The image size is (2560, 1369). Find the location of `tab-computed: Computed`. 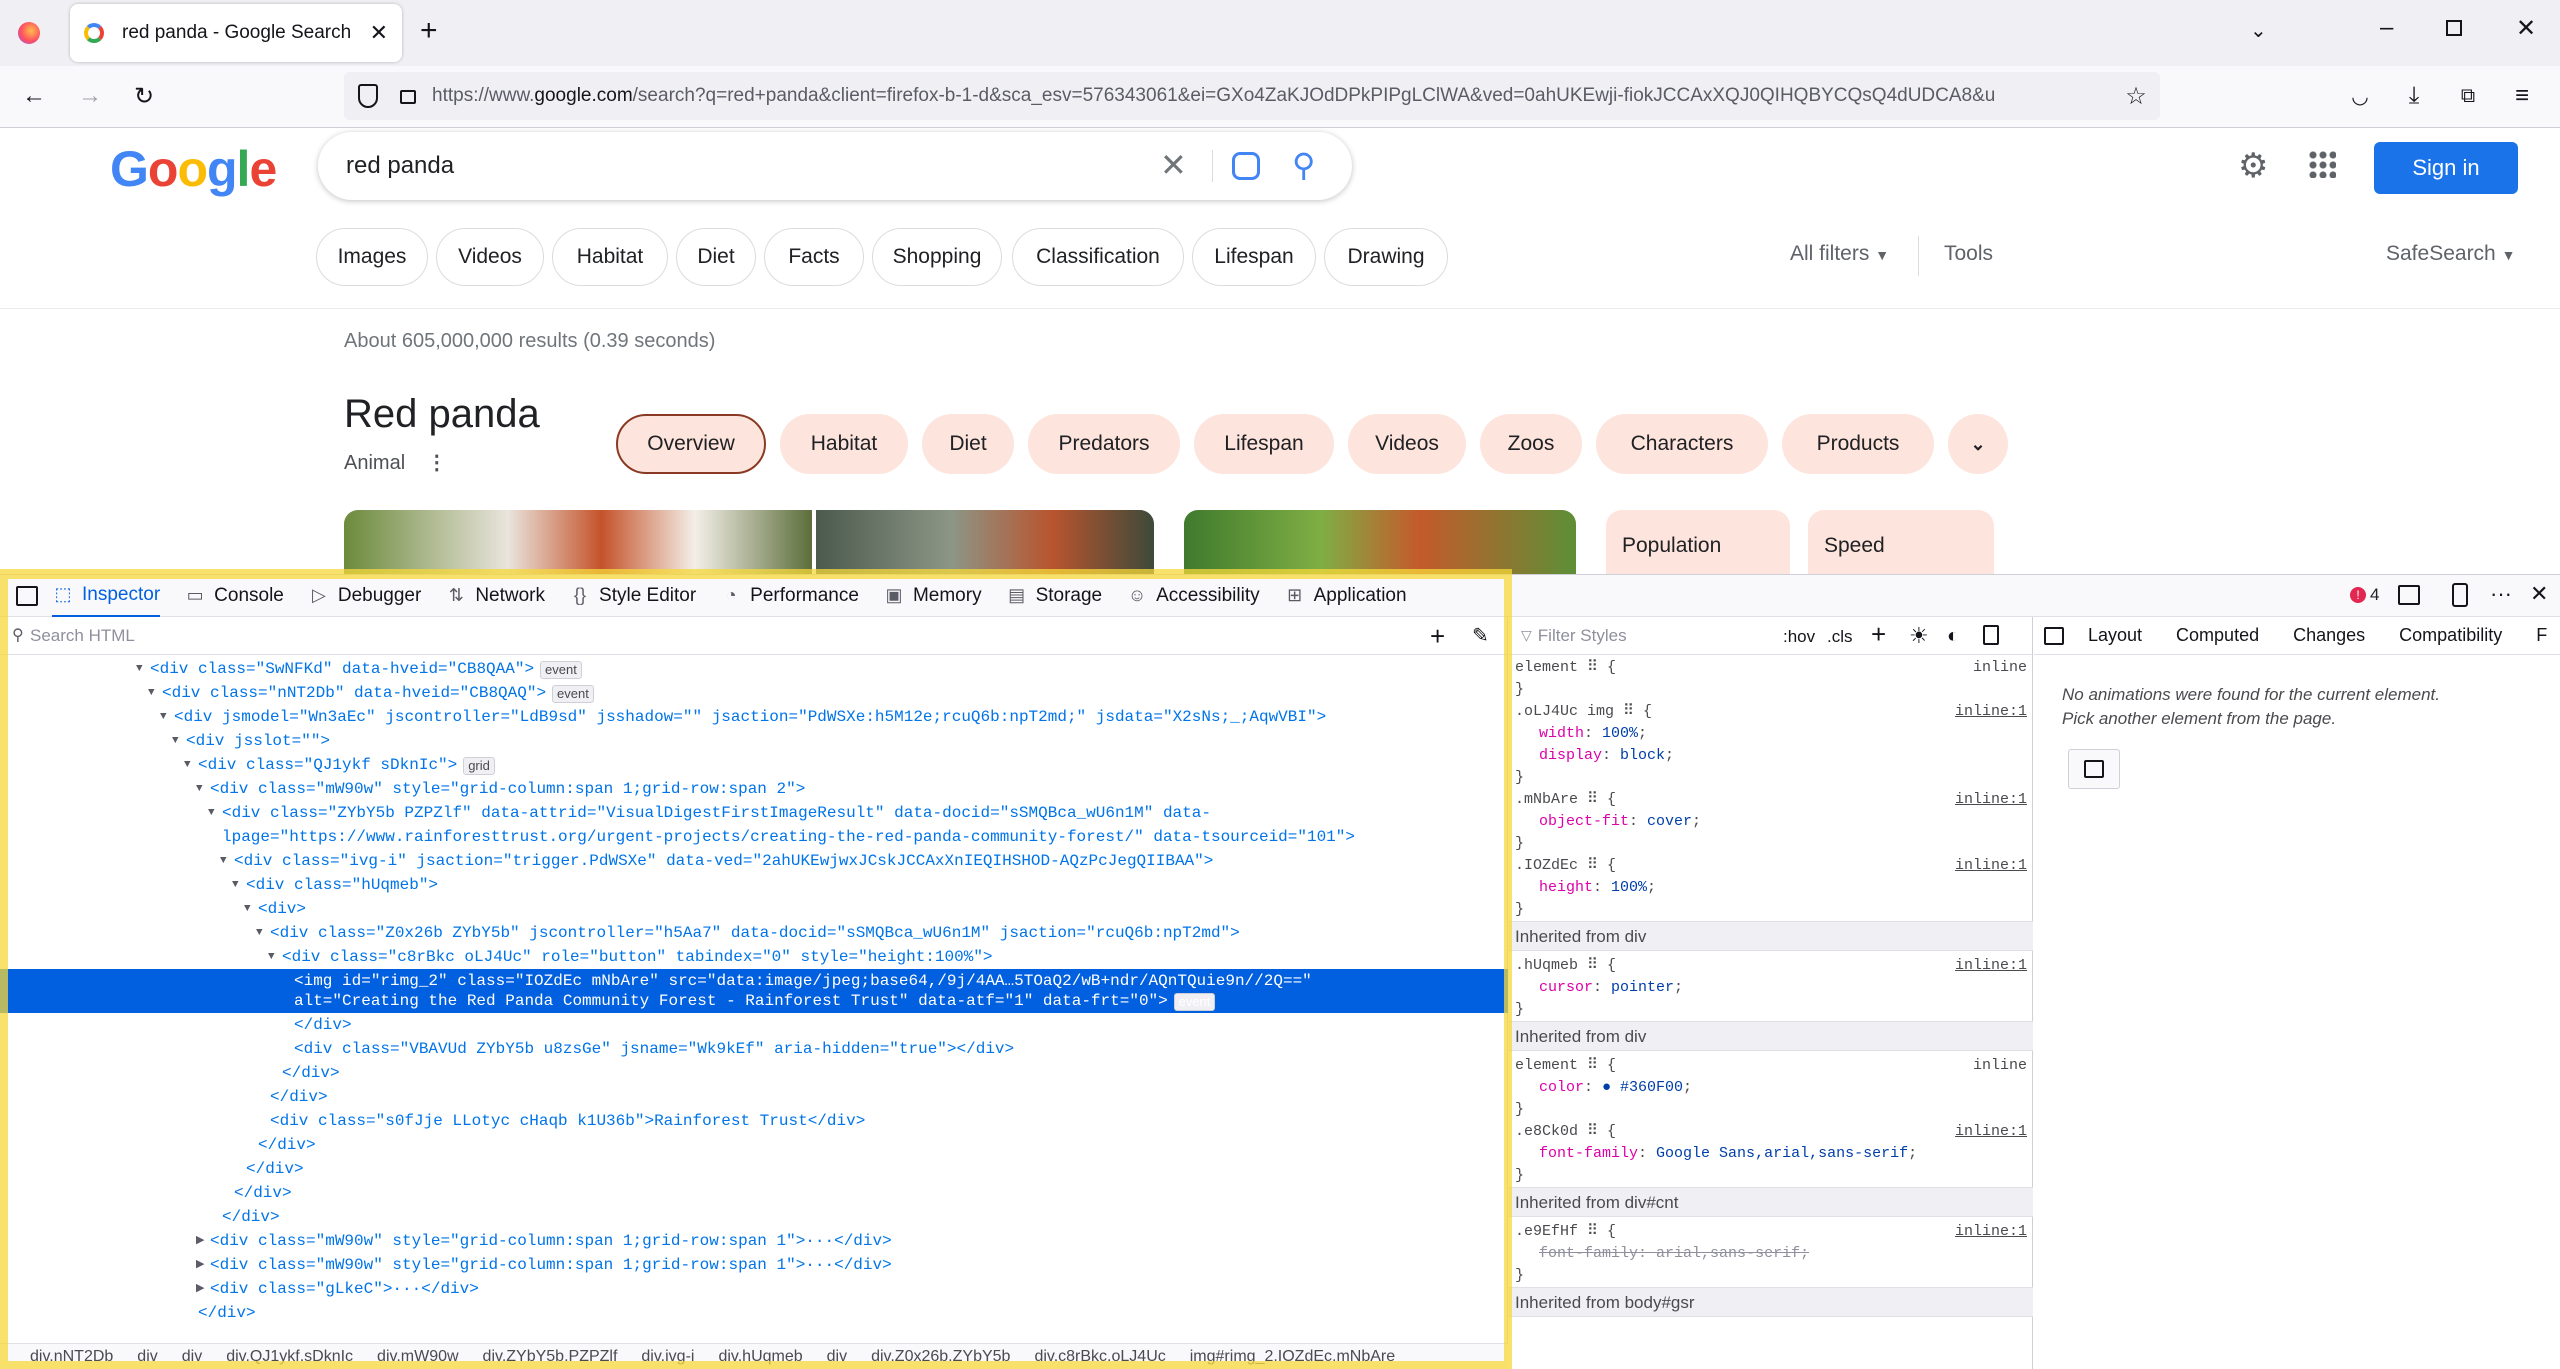

tab-computed: Computed is located at coordinates (2217, 635).